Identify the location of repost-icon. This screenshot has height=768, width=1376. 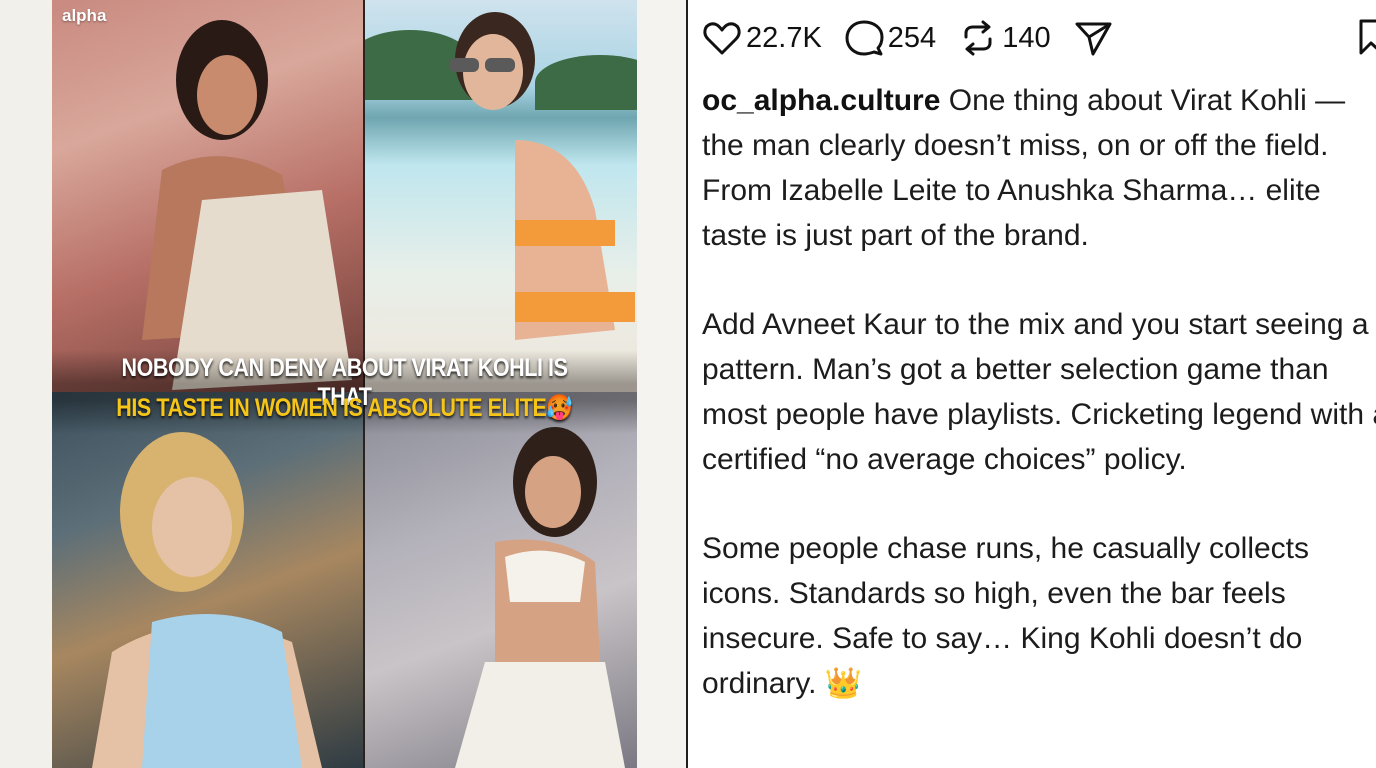
(978, 38).